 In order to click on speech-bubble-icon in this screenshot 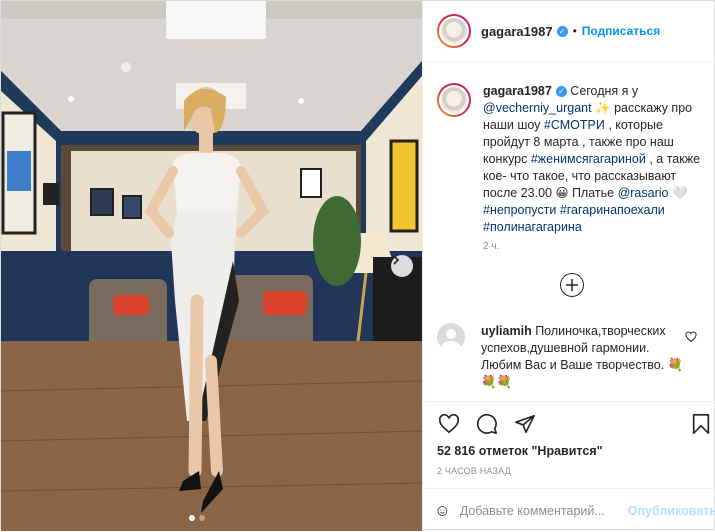, I will do `click(486, 423)`.